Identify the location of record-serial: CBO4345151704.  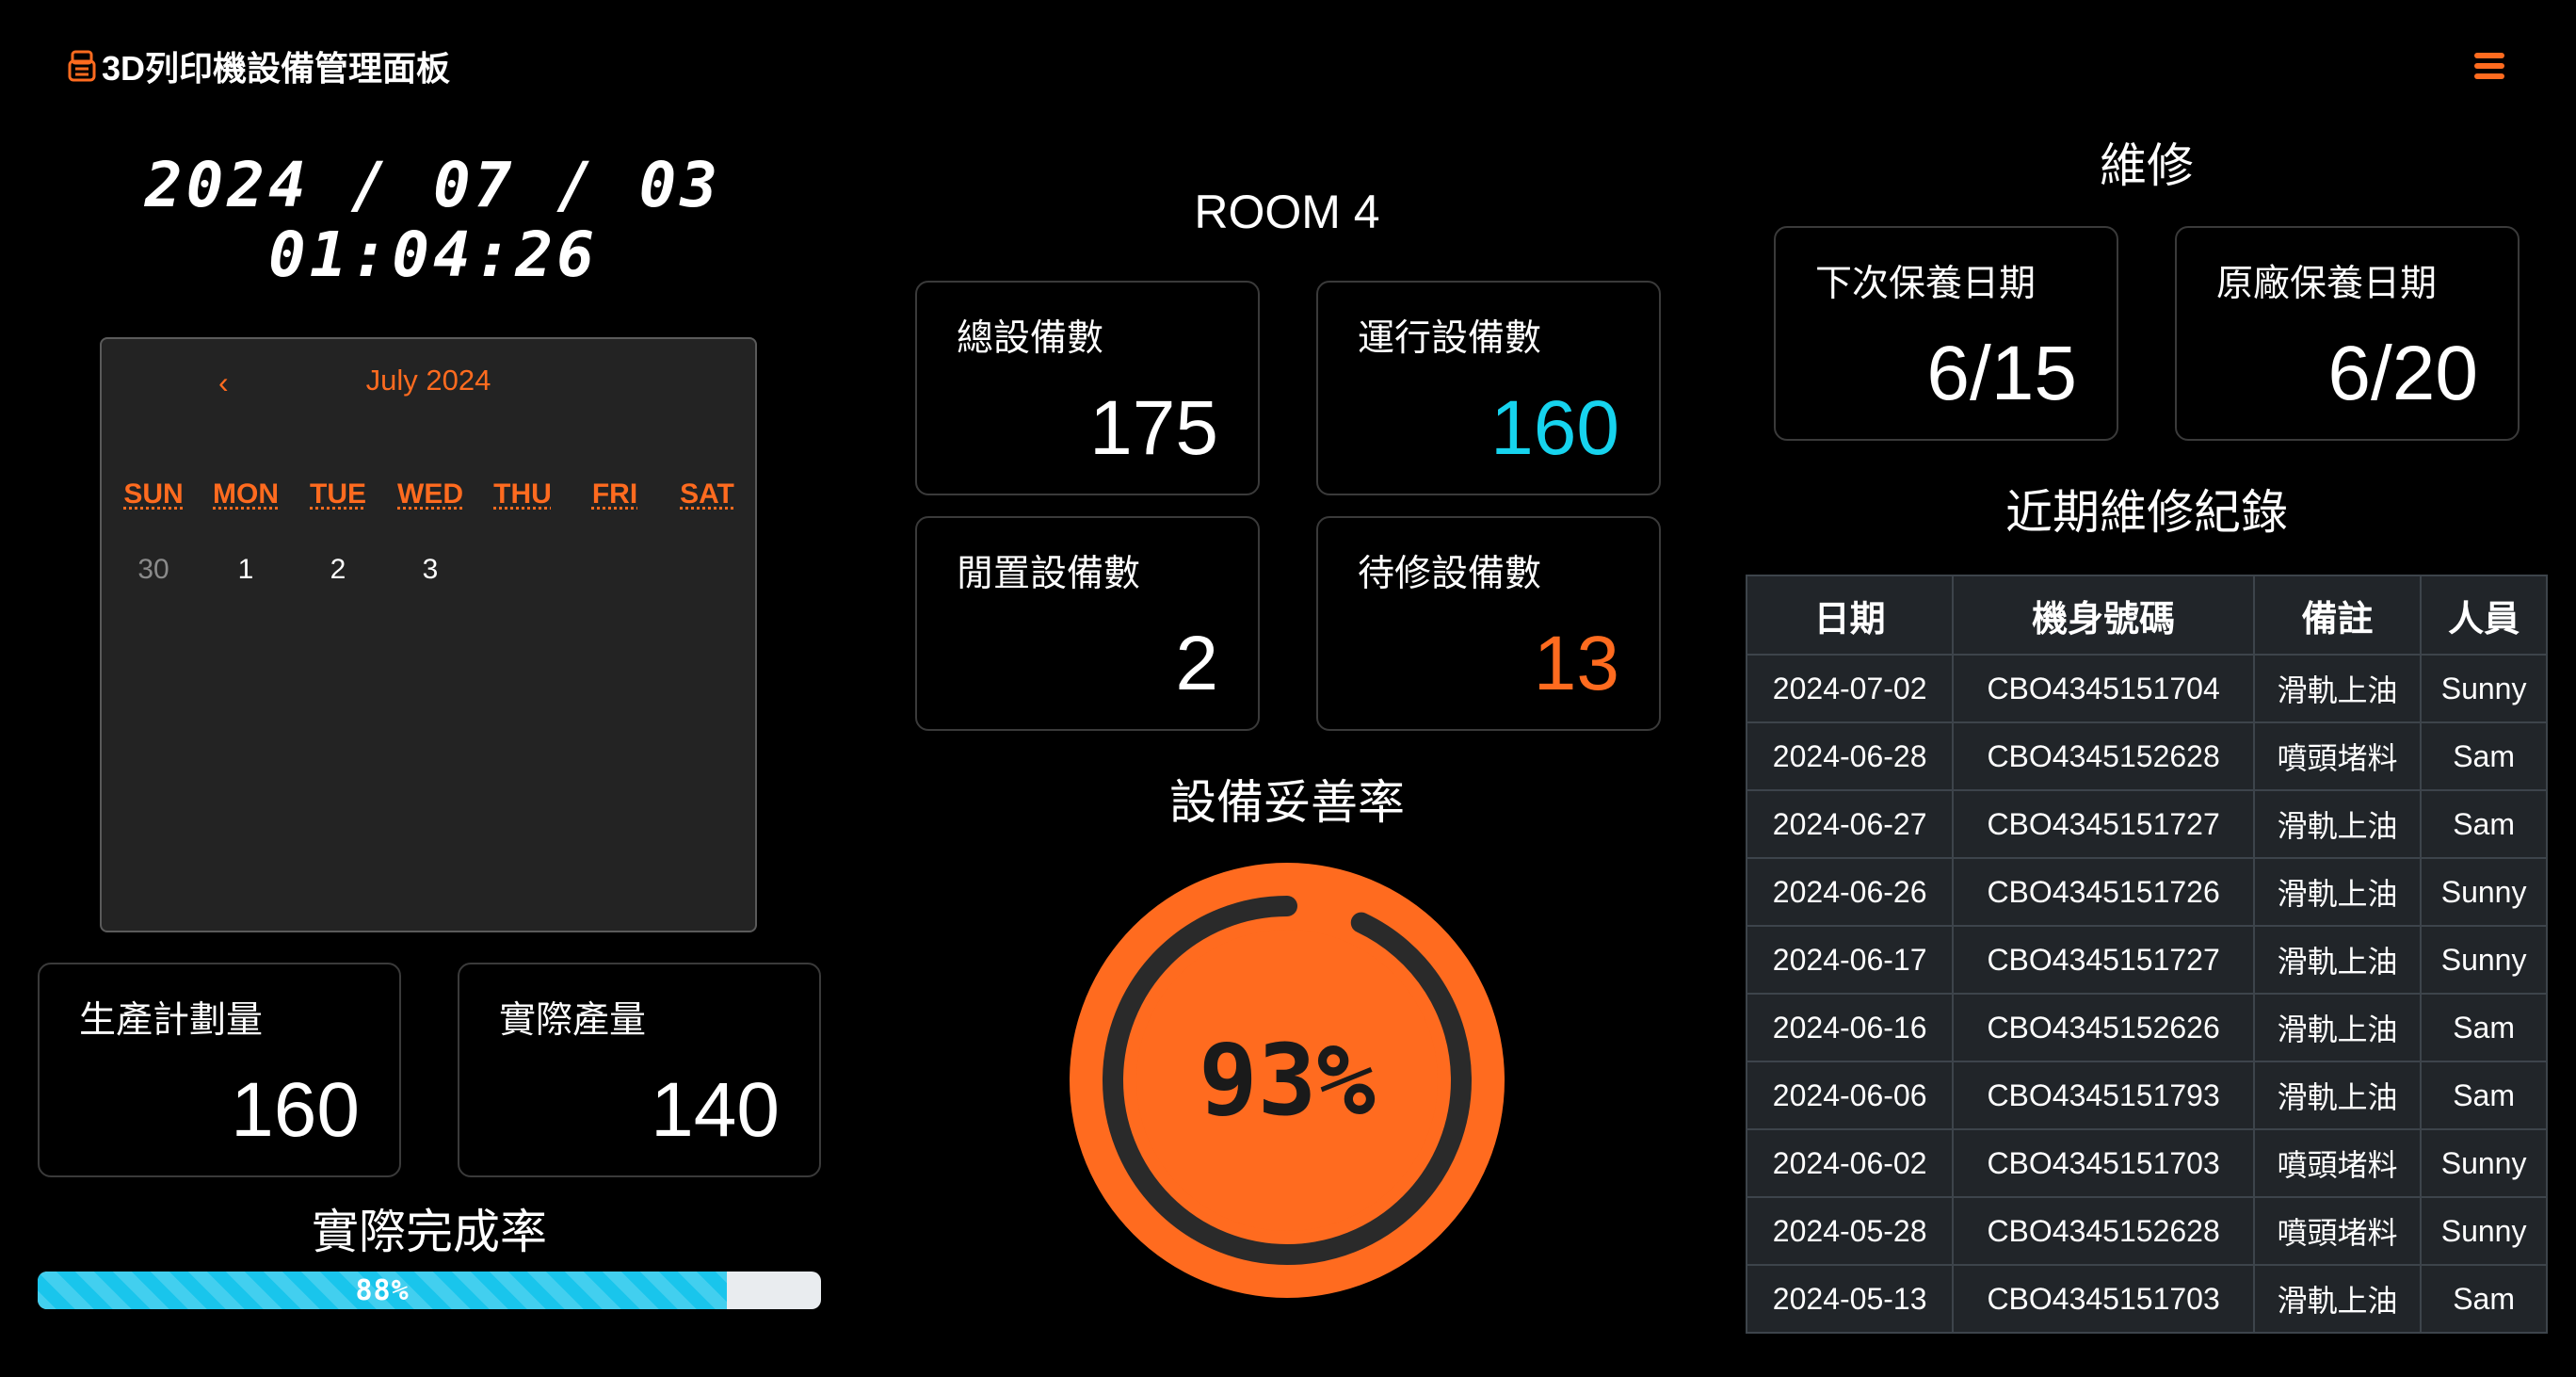
(2103, 688).